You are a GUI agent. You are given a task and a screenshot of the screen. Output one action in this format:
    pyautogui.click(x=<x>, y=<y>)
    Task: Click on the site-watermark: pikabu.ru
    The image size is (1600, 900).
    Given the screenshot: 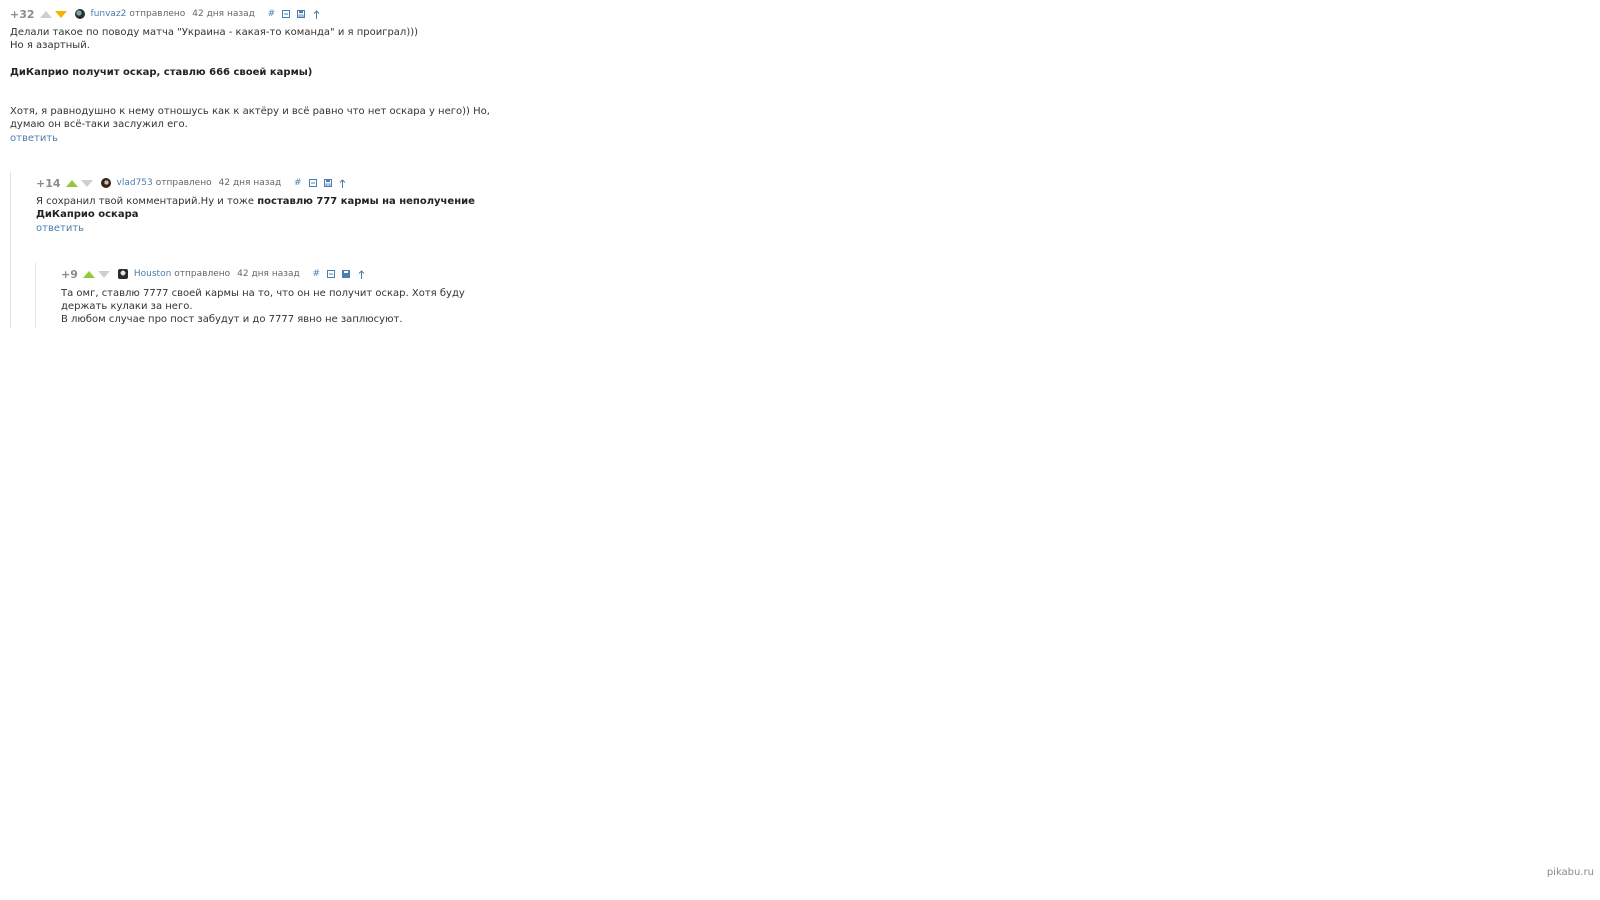 What is the action you would take?
    pyautogui.click(x=1570, y=872)
    